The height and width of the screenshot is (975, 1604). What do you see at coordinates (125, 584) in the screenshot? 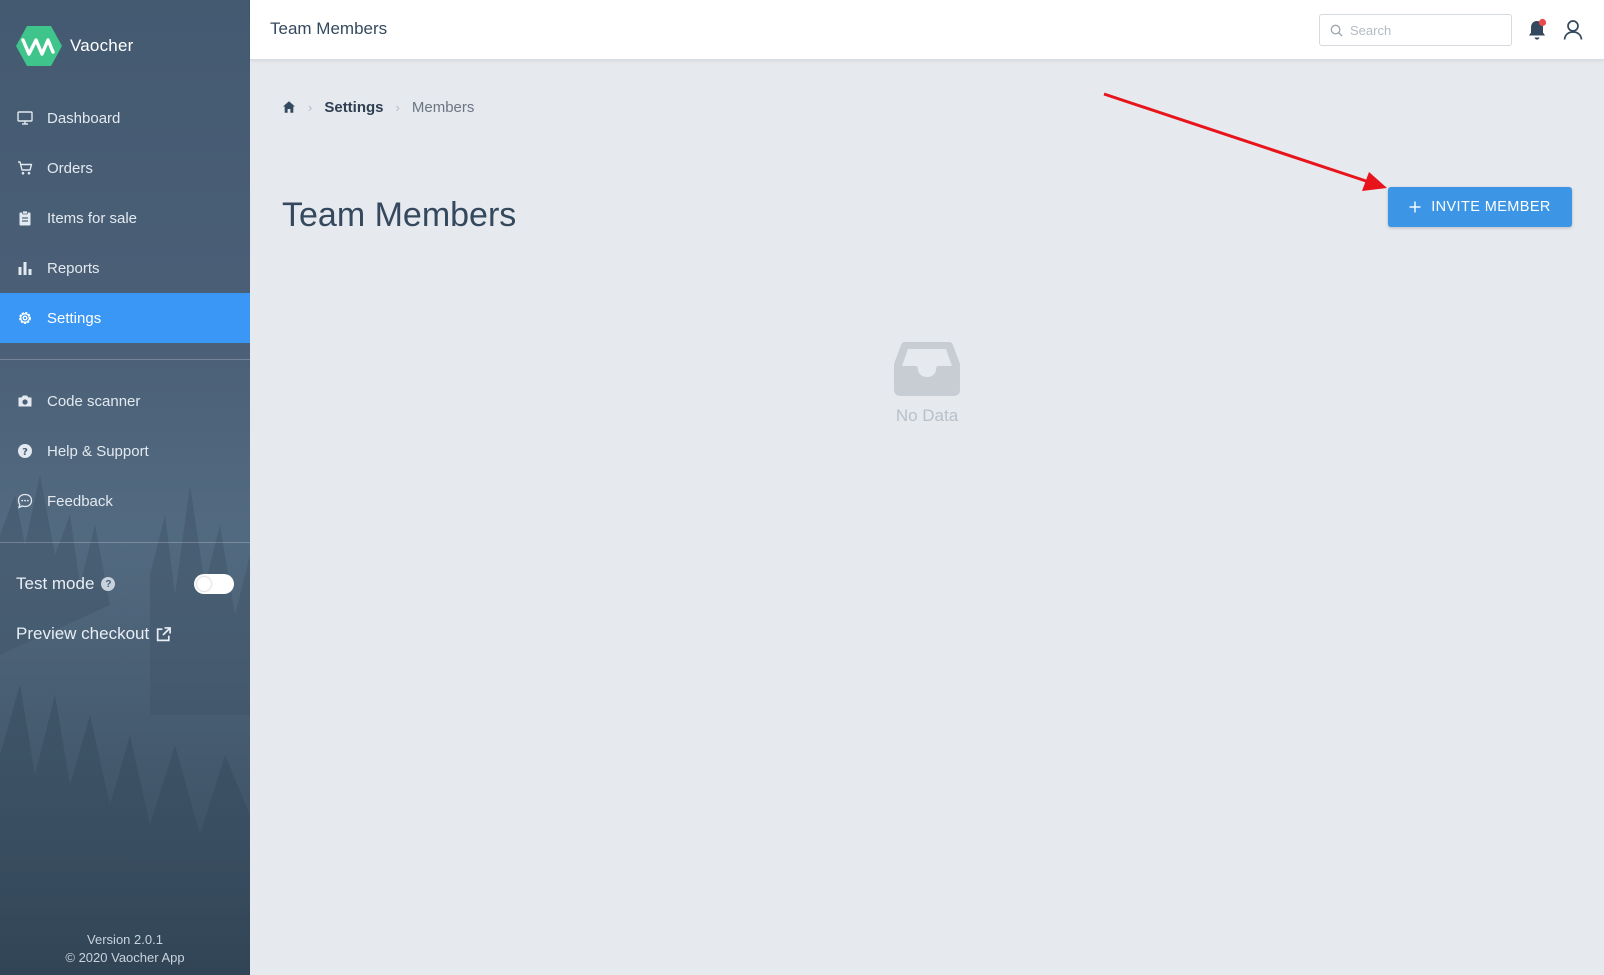
I see `test-mode-row: Test mode ?` at bounding box center [125, 584].